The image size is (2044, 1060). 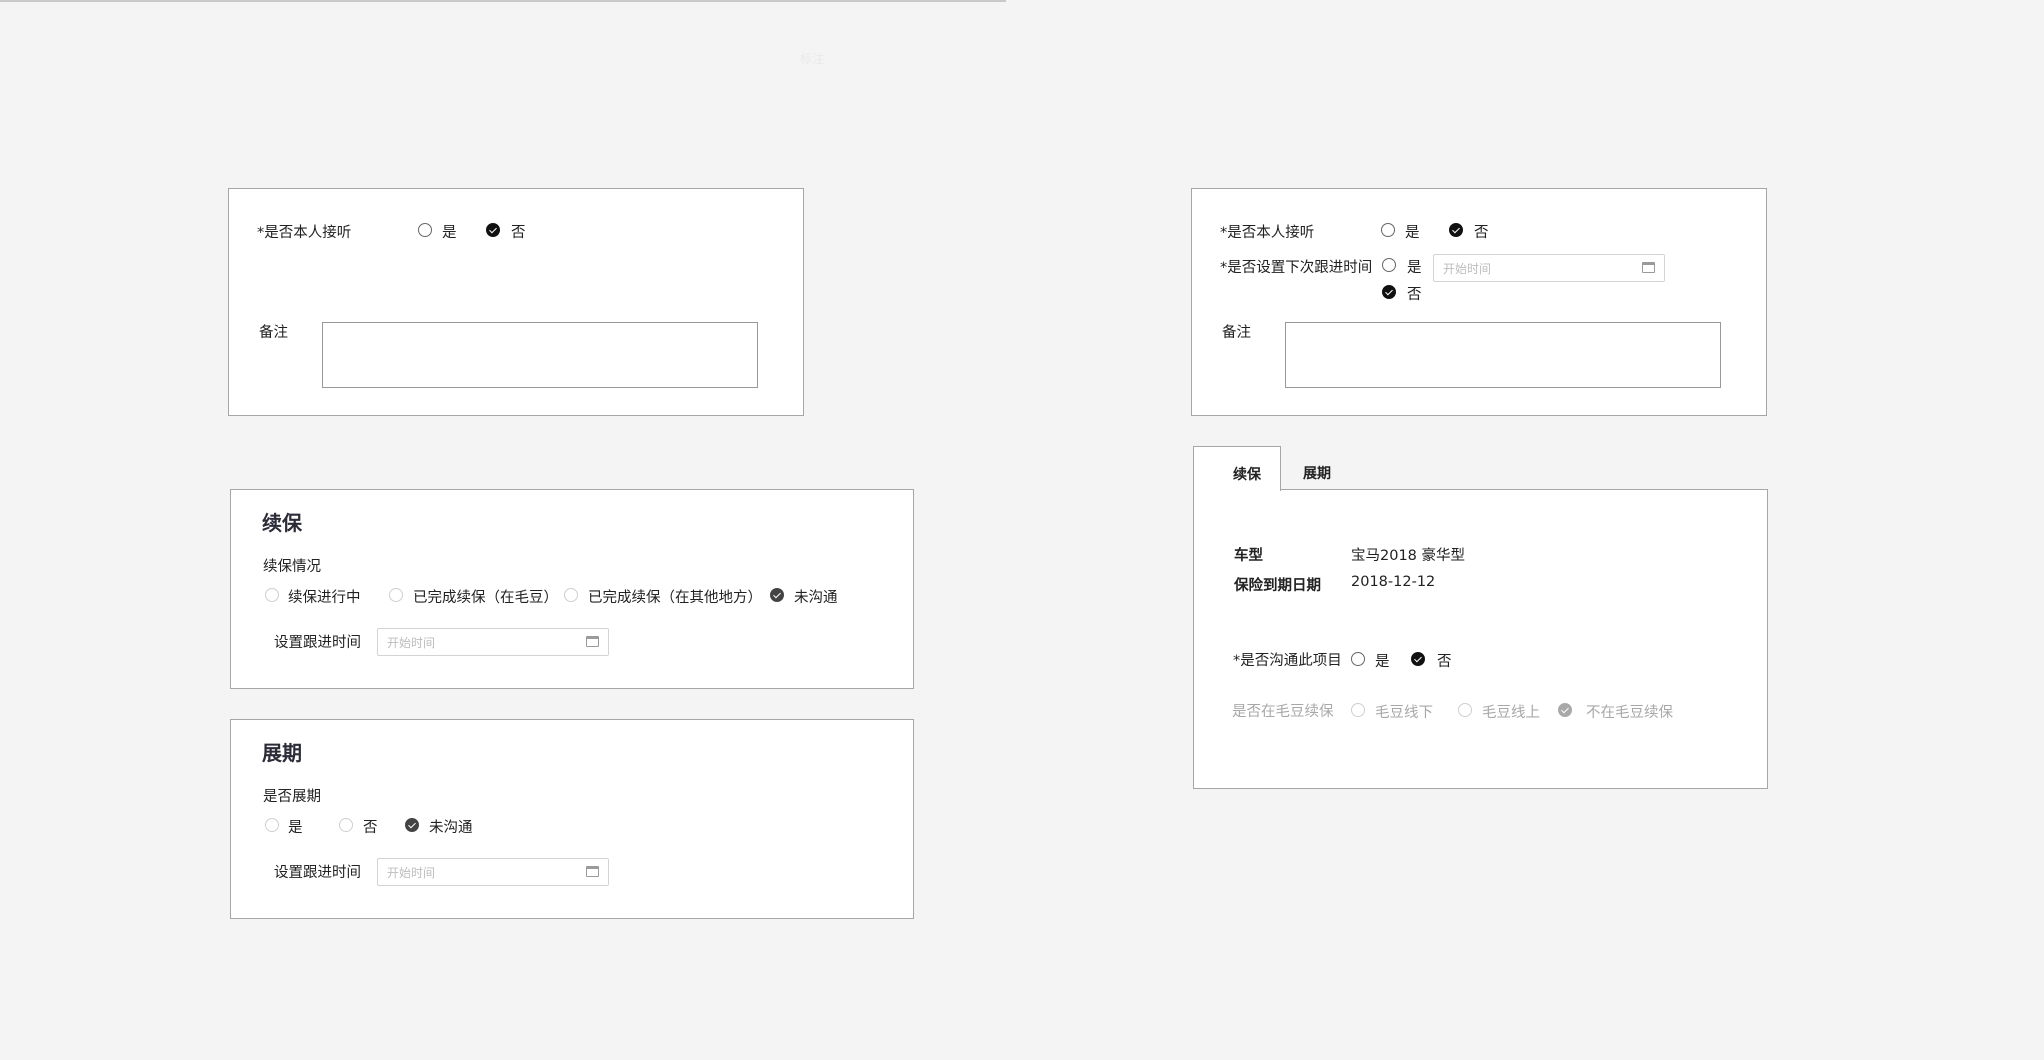 I want to click on next-followup-yes-label: 是, so click(x=1414, y=268).